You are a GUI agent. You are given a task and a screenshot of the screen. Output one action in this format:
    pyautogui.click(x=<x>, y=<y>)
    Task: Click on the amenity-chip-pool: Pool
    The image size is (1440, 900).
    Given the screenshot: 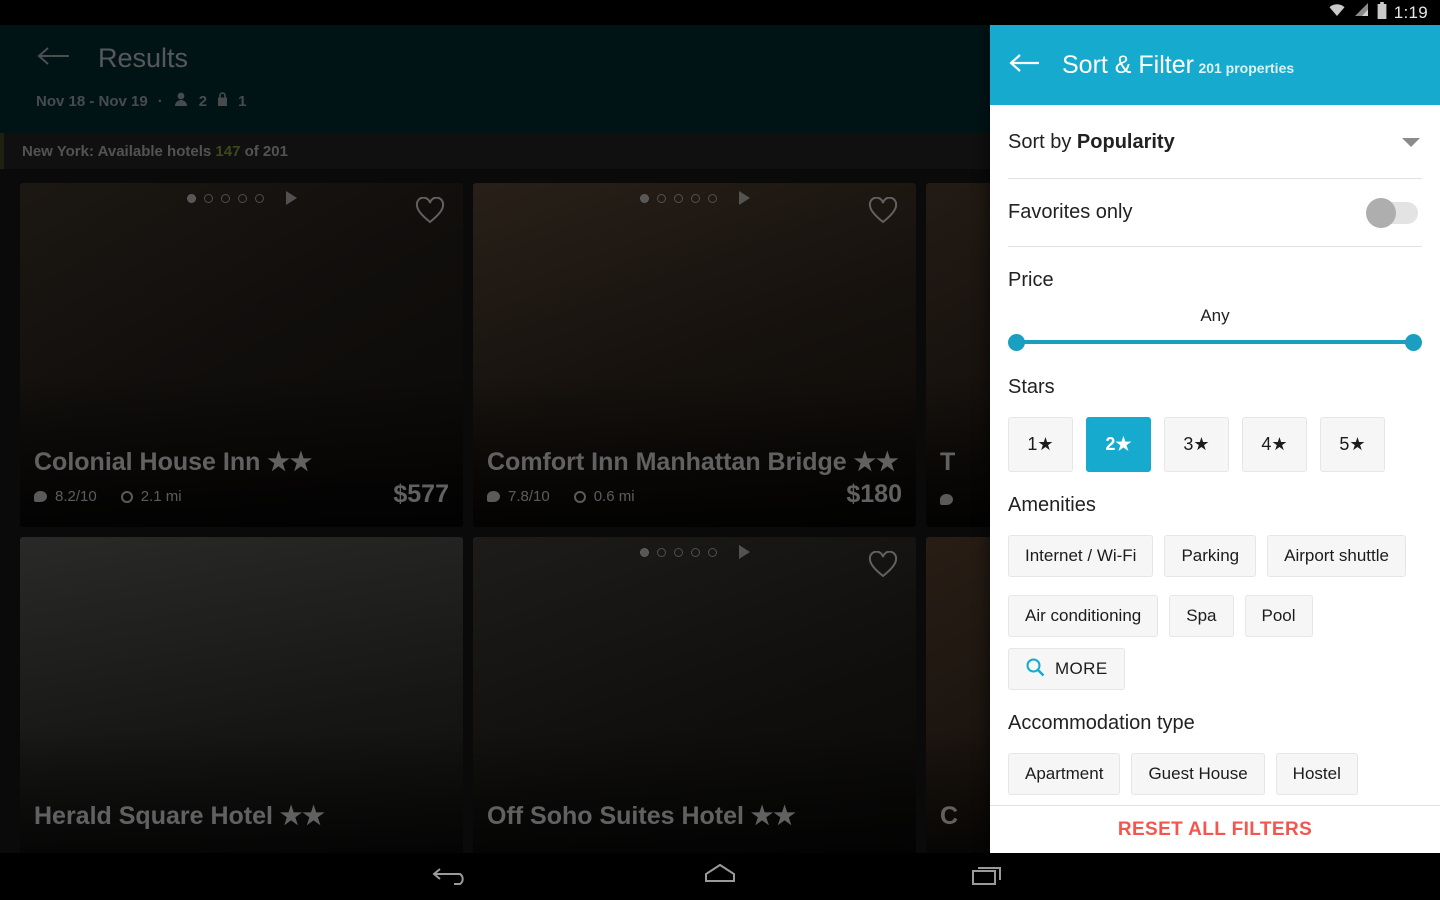 What is the action you would take?
    pyautogui.click(x=1278, y=616)
    